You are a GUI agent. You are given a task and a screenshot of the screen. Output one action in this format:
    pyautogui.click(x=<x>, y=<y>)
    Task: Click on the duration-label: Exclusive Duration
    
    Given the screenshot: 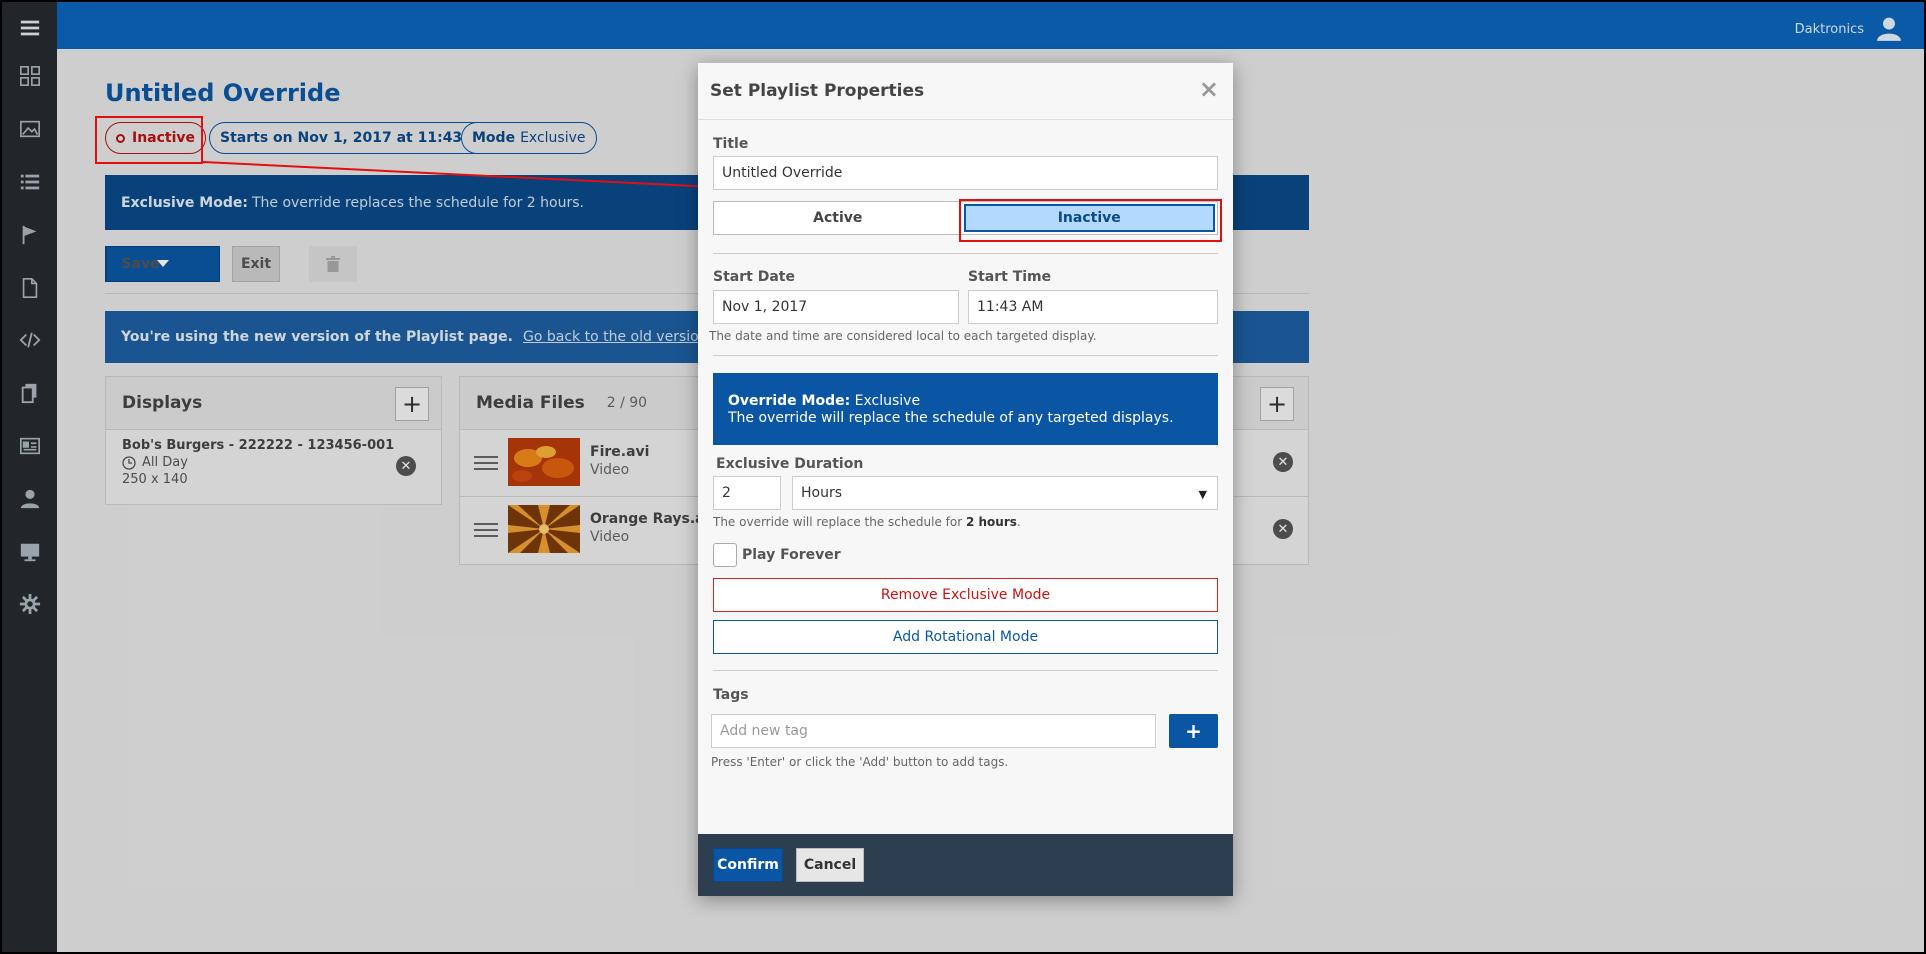 What is the action you would take?
    pyautogui.click(x=790, y=464)
    